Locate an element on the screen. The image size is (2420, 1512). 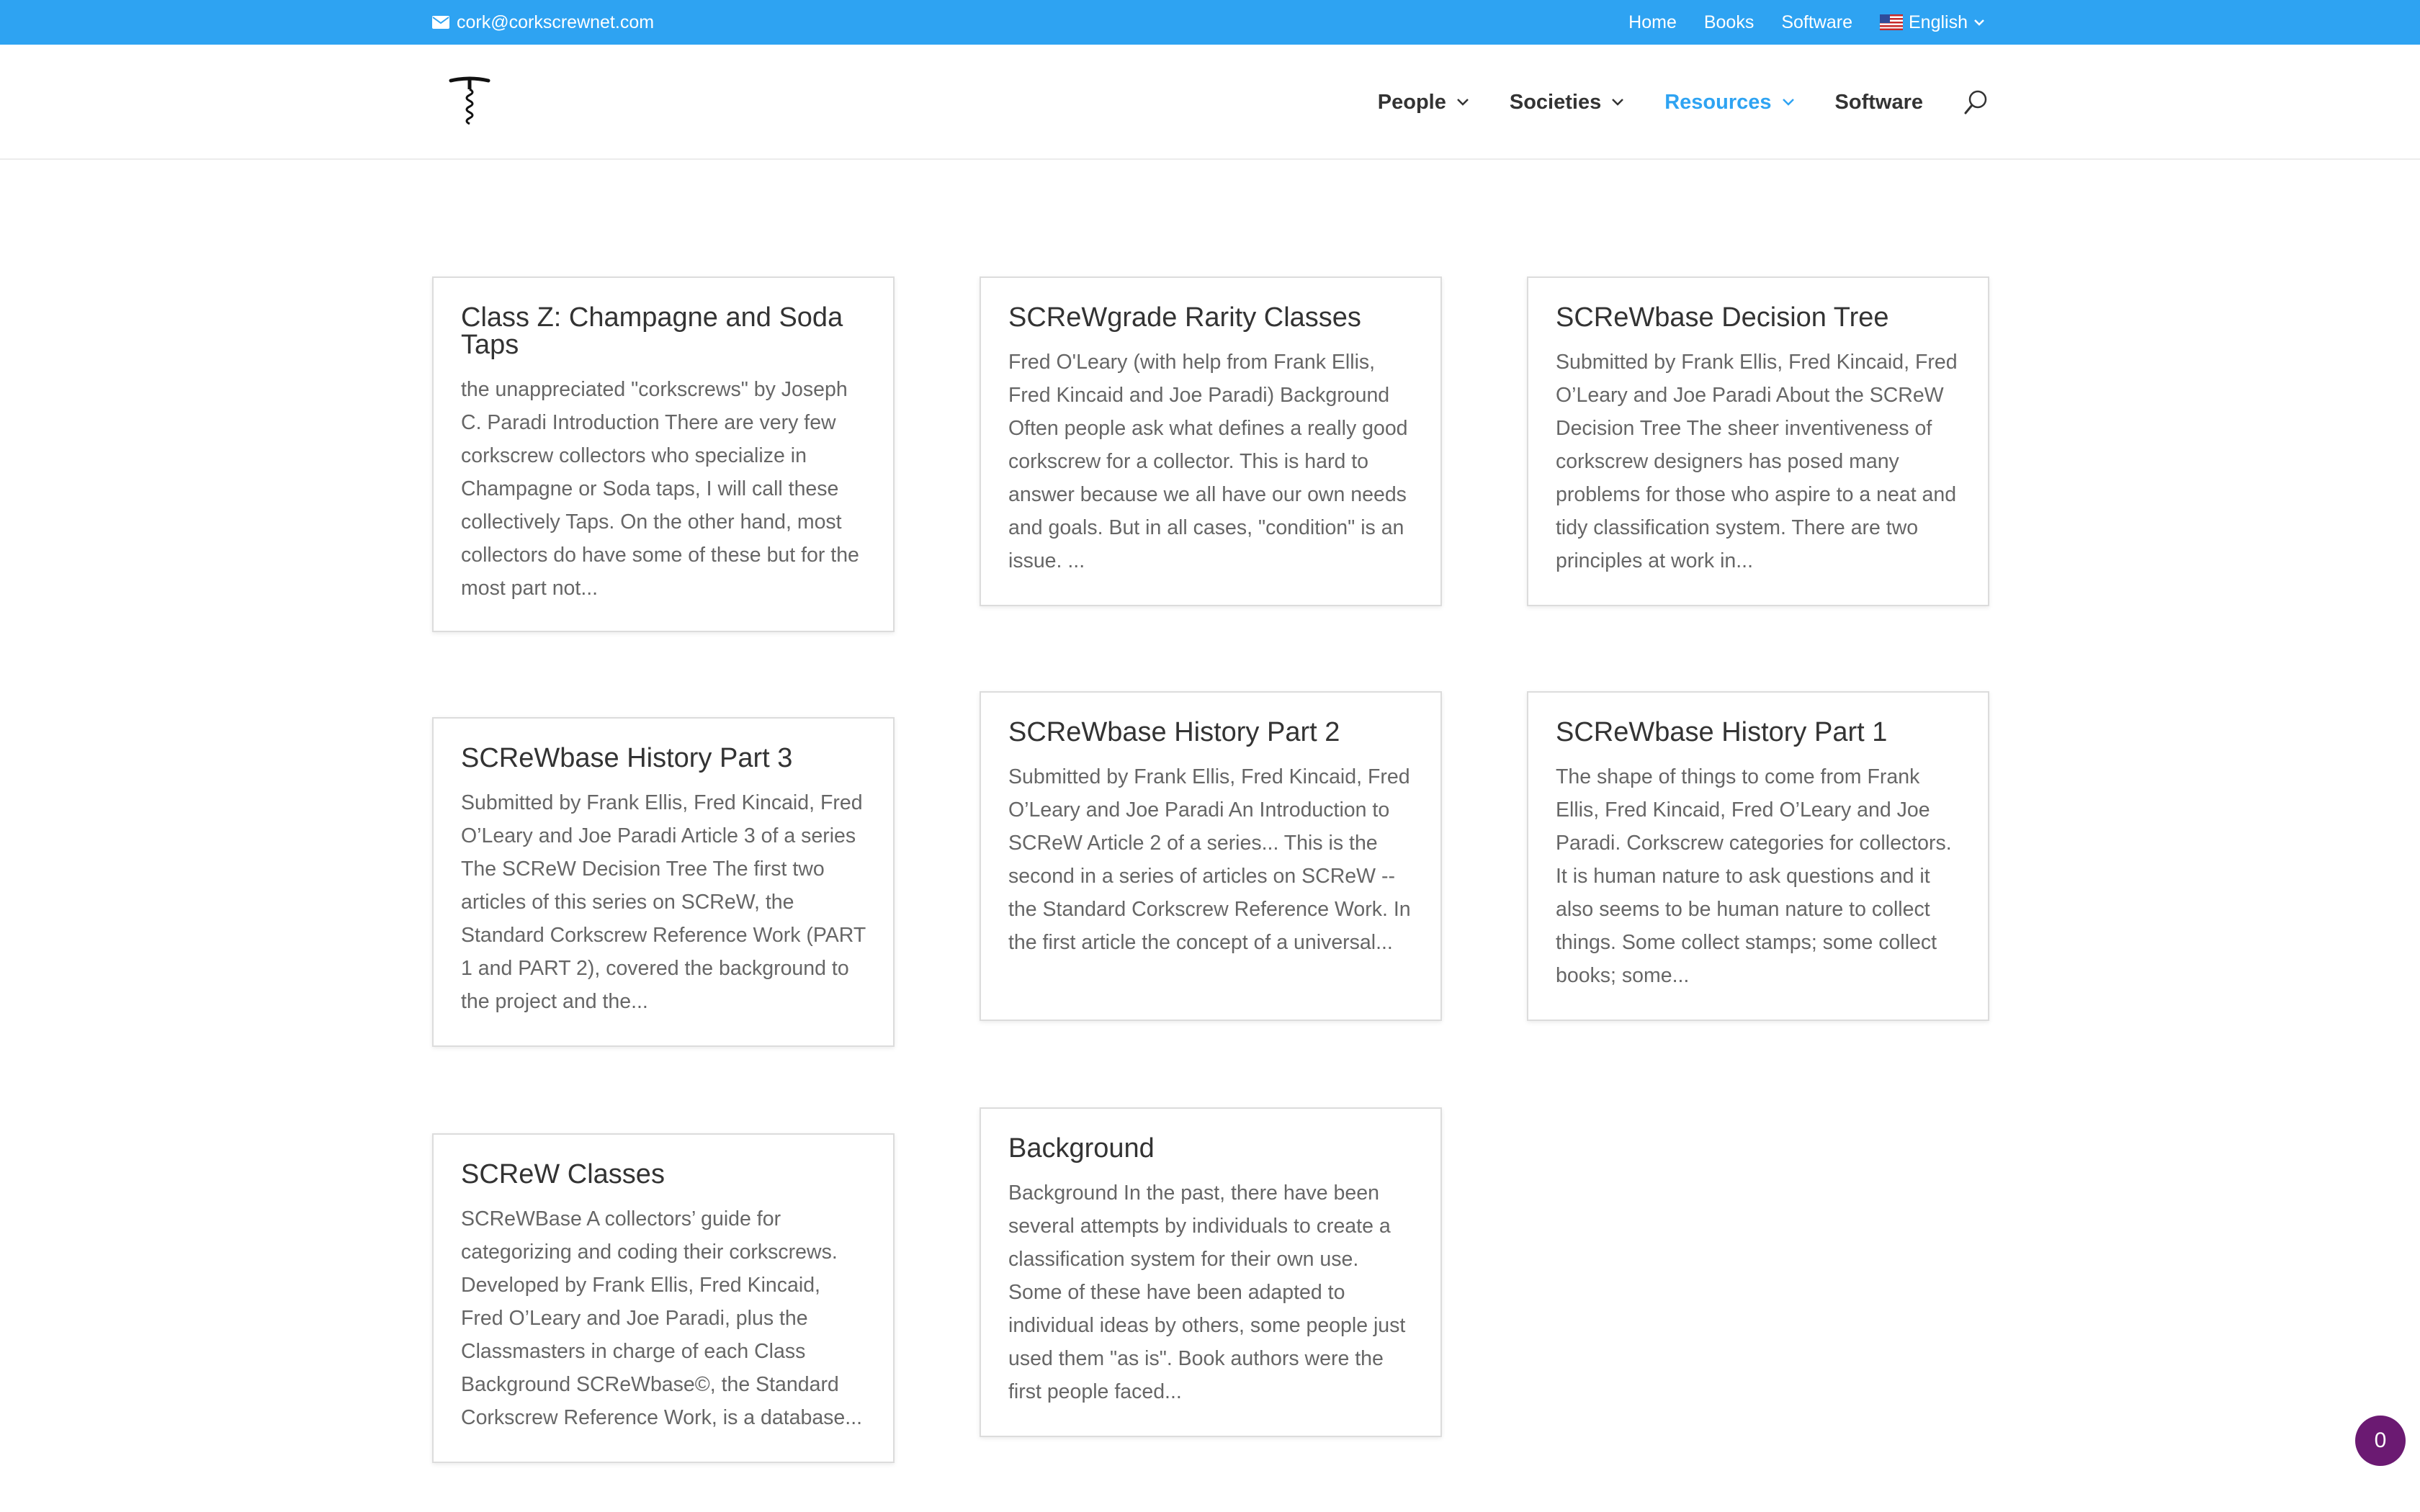
nav-item-label: Resources is located at coordinates (1718, 102).